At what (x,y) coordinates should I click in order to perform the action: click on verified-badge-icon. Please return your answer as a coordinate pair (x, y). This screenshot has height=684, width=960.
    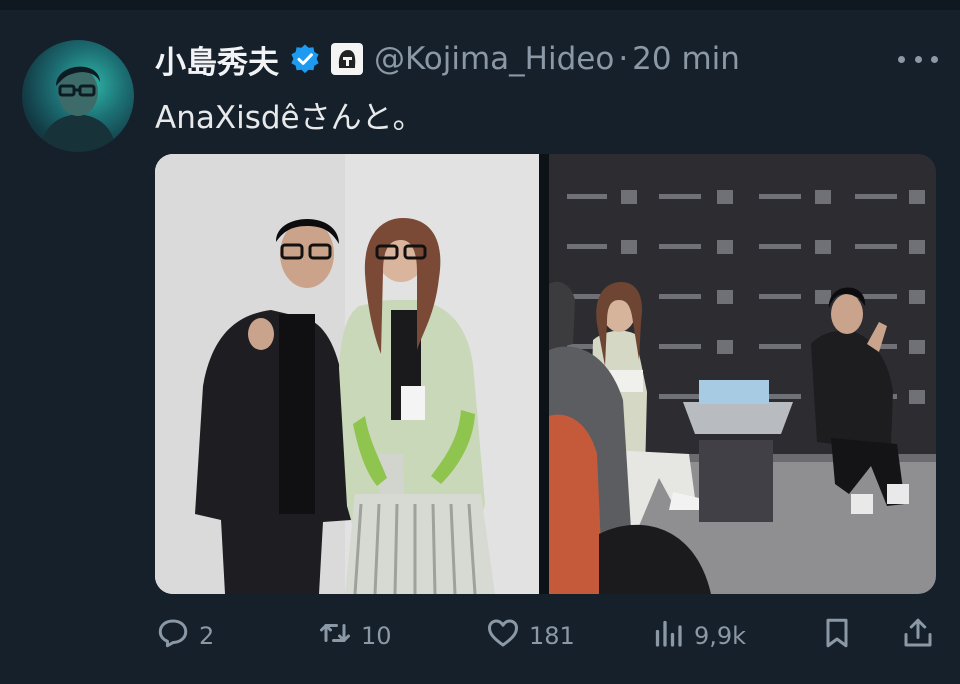
    Looking at the image, I should click on (305, 59).